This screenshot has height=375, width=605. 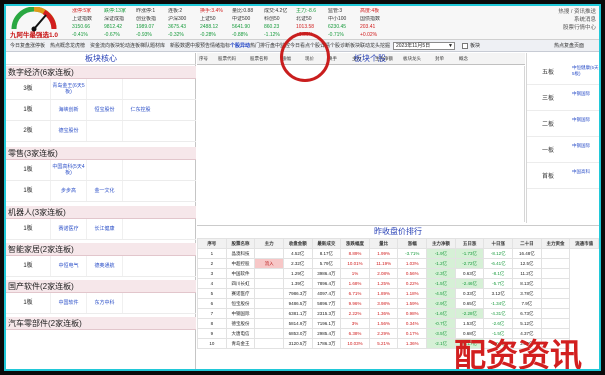 I want to click on table-column-header: 股票名称, so click(x=240, y=243).